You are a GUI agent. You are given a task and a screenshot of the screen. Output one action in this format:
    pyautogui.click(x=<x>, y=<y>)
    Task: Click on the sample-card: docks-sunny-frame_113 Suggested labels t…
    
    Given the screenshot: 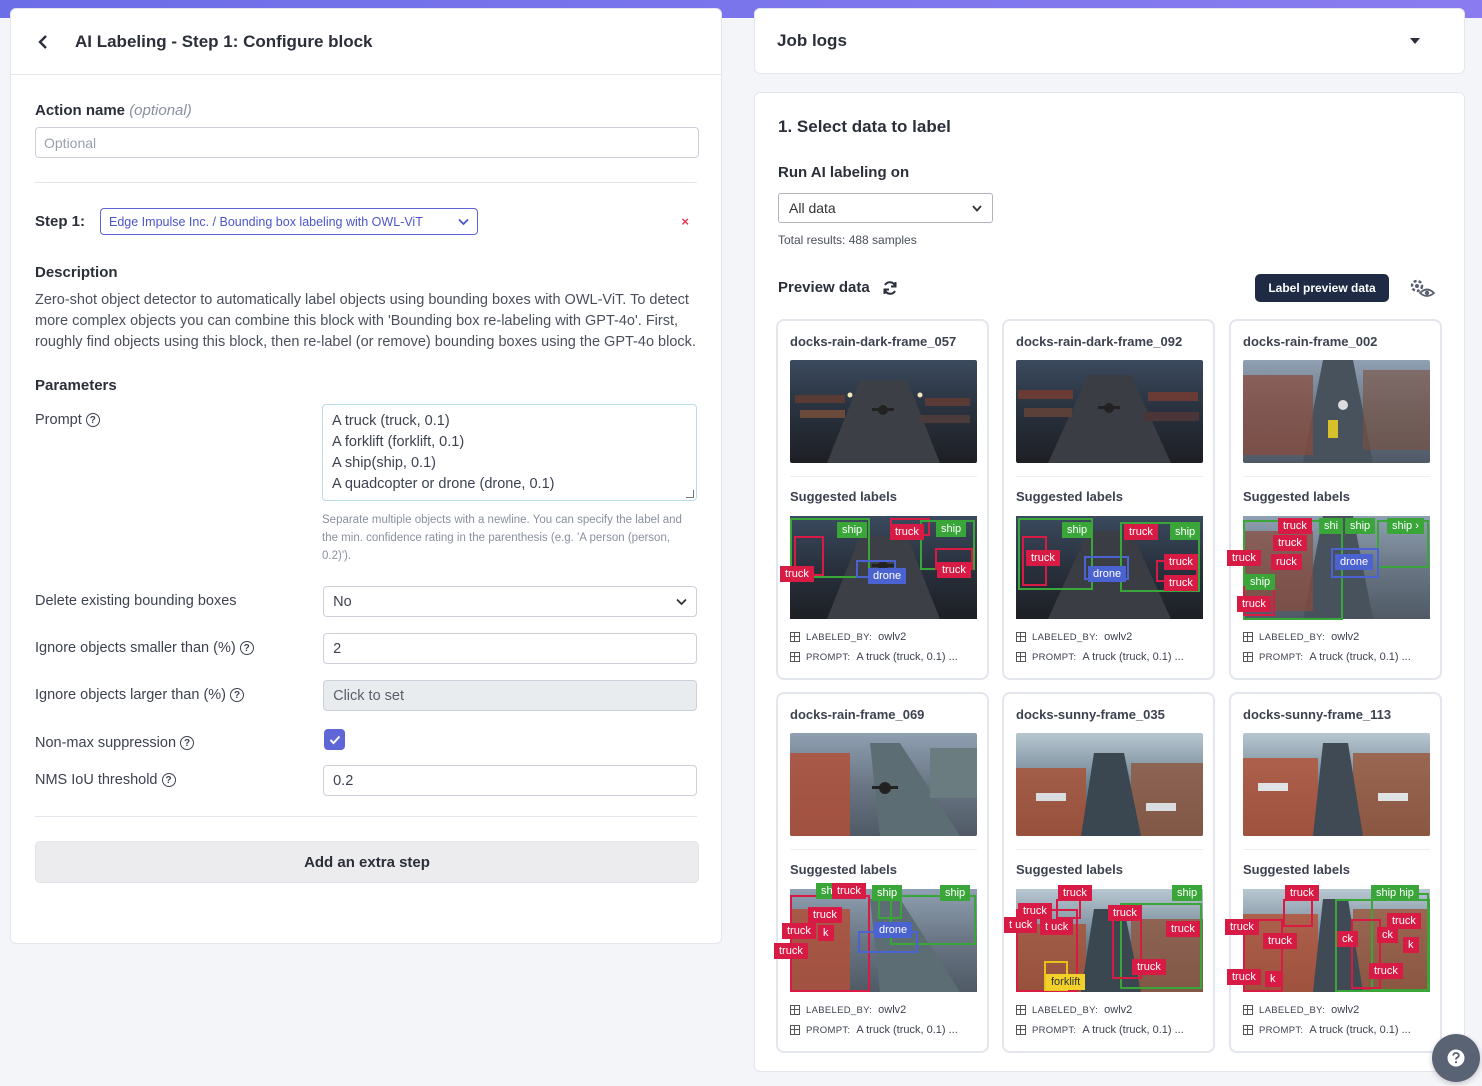 What is the action you would take?
    pyautogui.click(x=1333, y=872)
    